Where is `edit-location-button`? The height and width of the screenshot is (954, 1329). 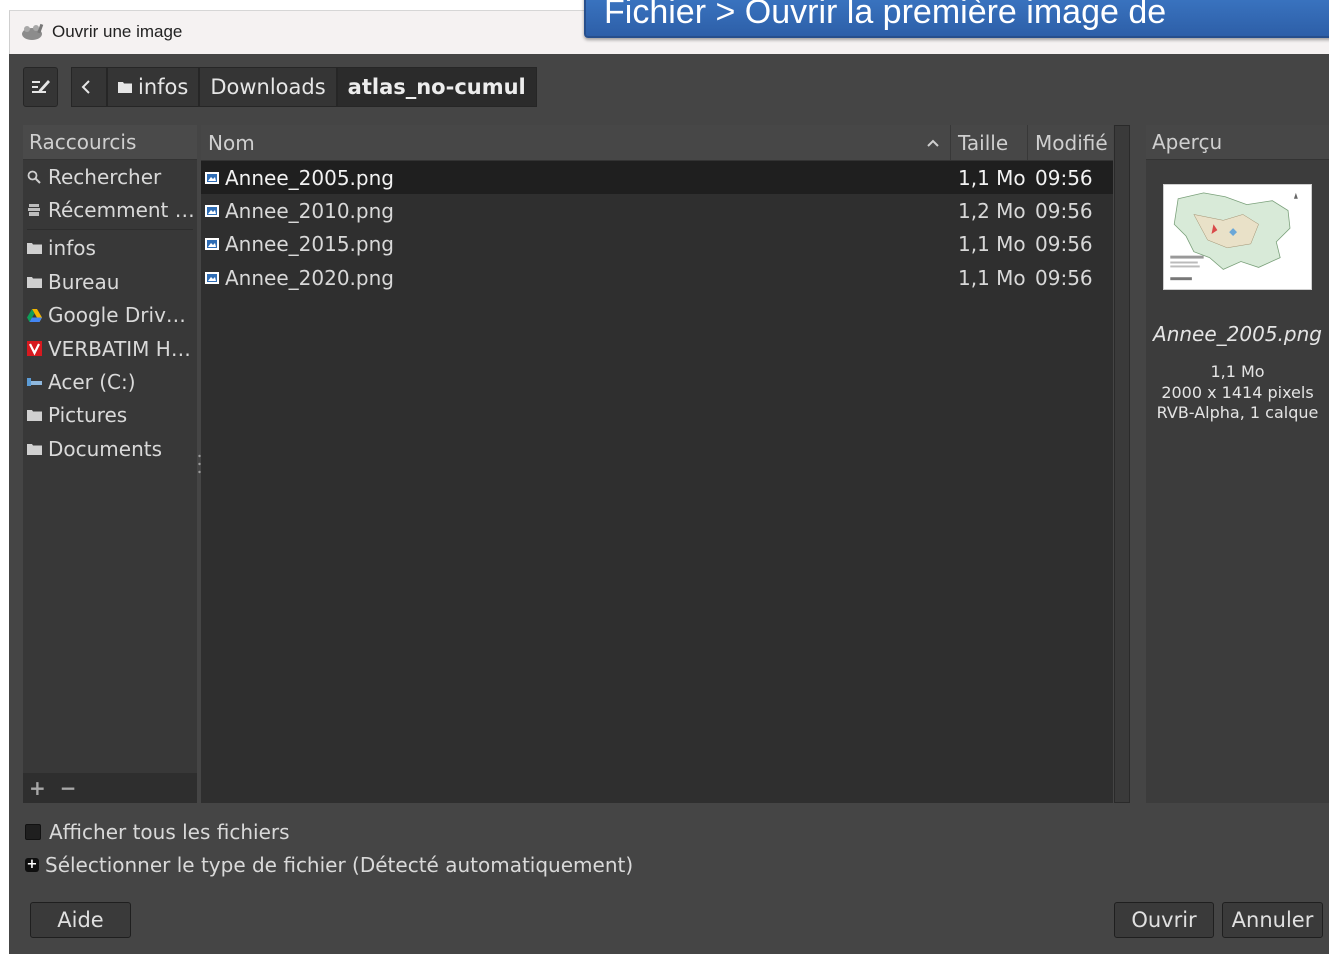 edit-location-button is located at coordinates (40, 87).